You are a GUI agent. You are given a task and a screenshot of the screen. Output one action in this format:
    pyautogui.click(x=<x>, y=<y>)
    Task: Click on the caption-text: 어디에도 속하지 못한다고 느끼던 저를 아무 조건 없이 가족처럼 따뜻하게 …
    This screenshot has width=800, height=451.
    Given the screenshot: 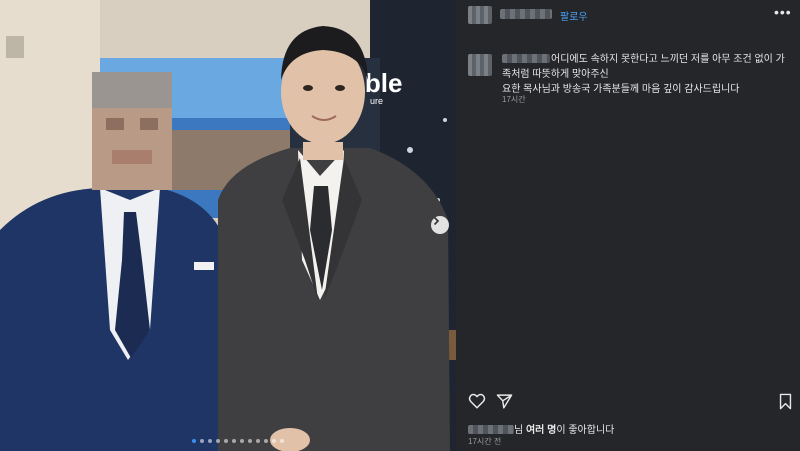 What is the action you would take?
    pyautogui.click(x=647, y=74)
    